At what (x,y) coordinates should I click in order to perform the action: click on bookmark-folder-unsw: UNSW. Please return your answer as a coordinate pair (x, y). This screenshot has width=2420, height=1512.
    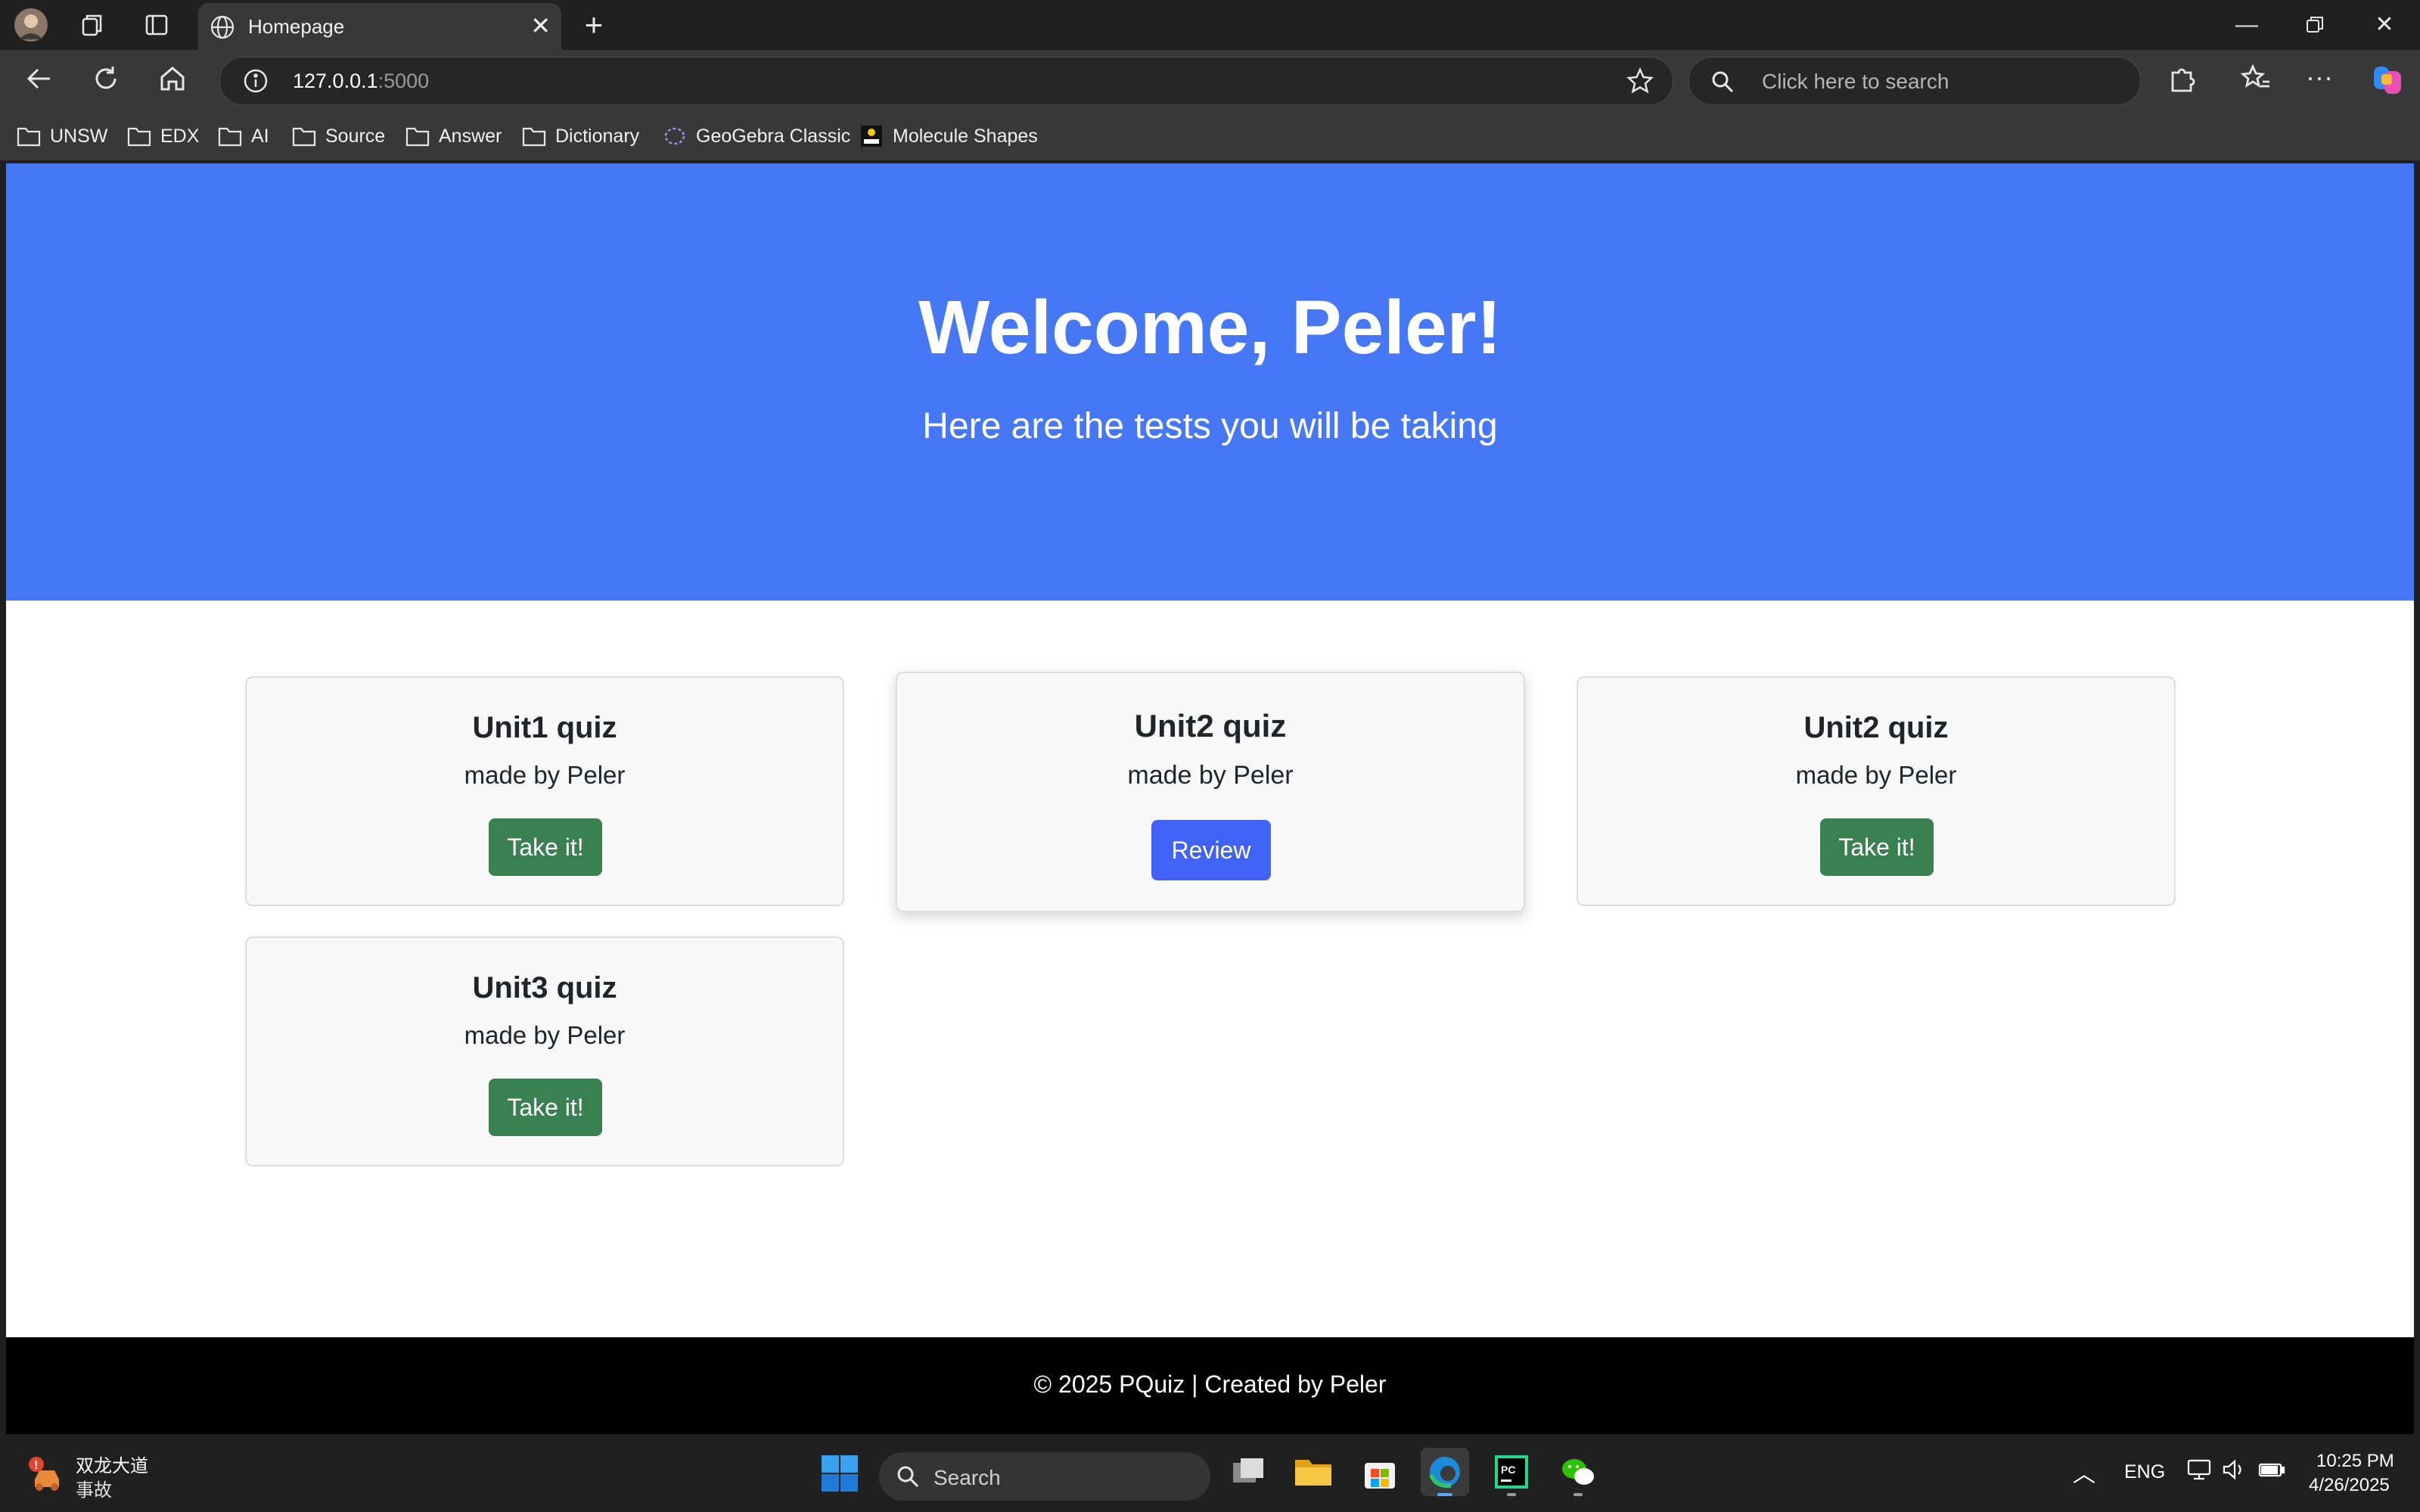
    Looking at the image, I should click on (62, 136).